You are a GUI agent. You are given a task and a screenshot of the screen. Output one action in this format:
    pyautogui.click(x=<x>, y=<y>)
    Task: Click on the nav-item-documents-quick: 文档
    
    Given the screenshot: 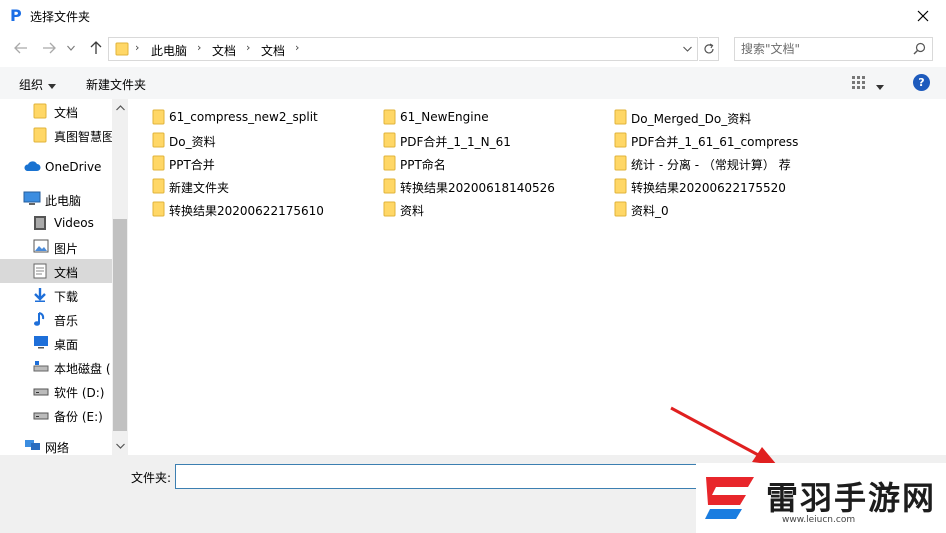 What is the action you would take?
    pyautogui.click(x=56, y=111)
    